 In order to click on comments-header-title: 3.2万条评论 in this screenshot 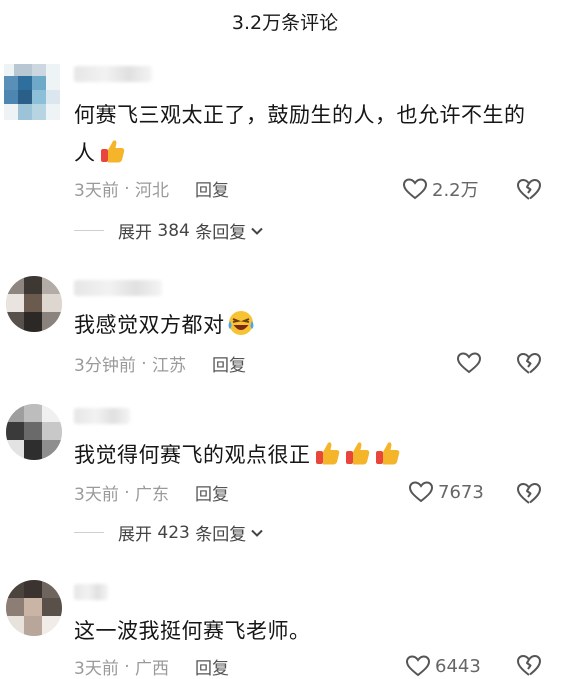, I will do `click(285, 22)`.